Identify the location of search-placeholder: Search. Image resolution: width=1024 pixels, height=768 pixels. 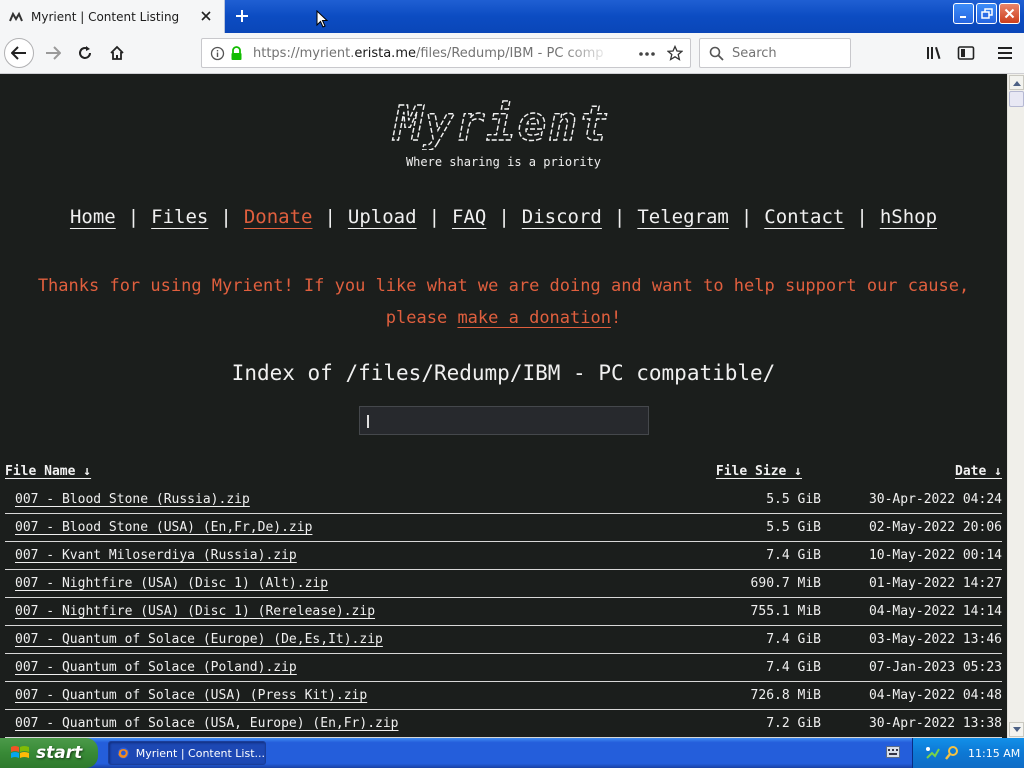
(754, 53).